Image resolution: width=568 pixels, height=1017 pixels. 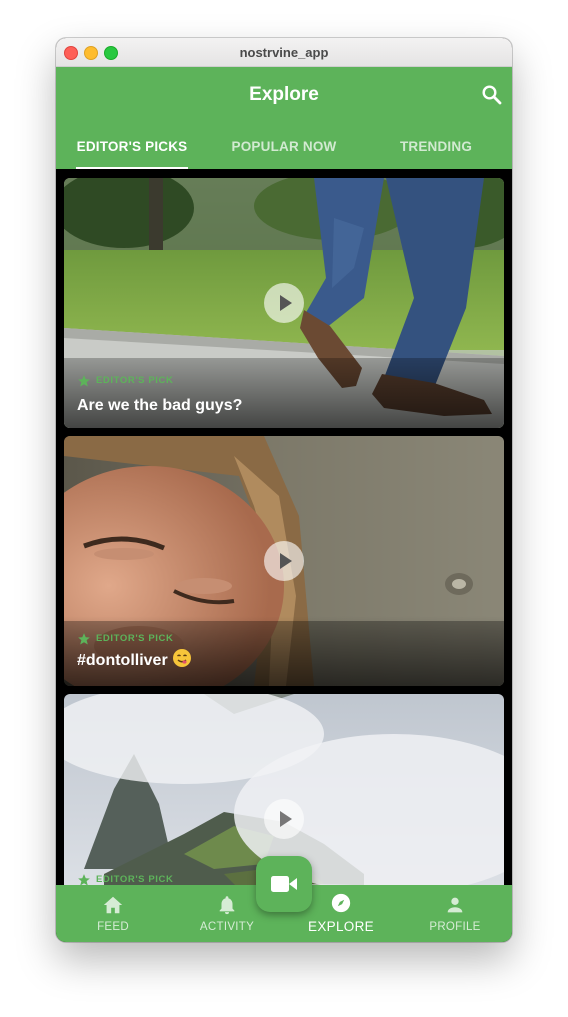 I want to click on compass-icon, so click(x=341, y=903).